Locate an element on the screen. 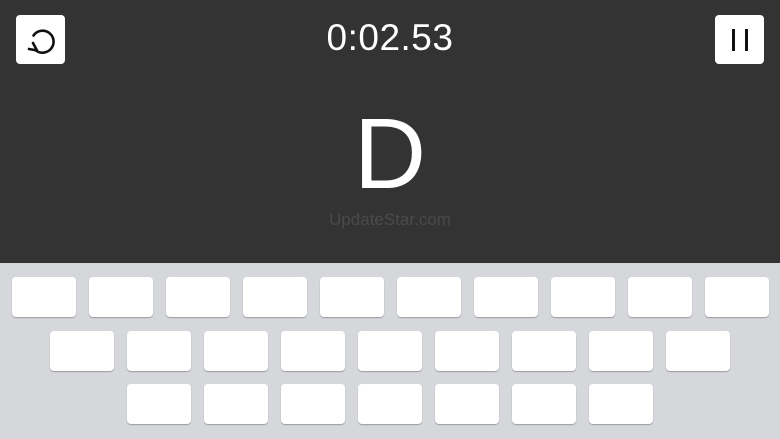 This screenshot has width=780, height=439. elapsed-timer: 0:02.53 is located at coordinates (390, 37).